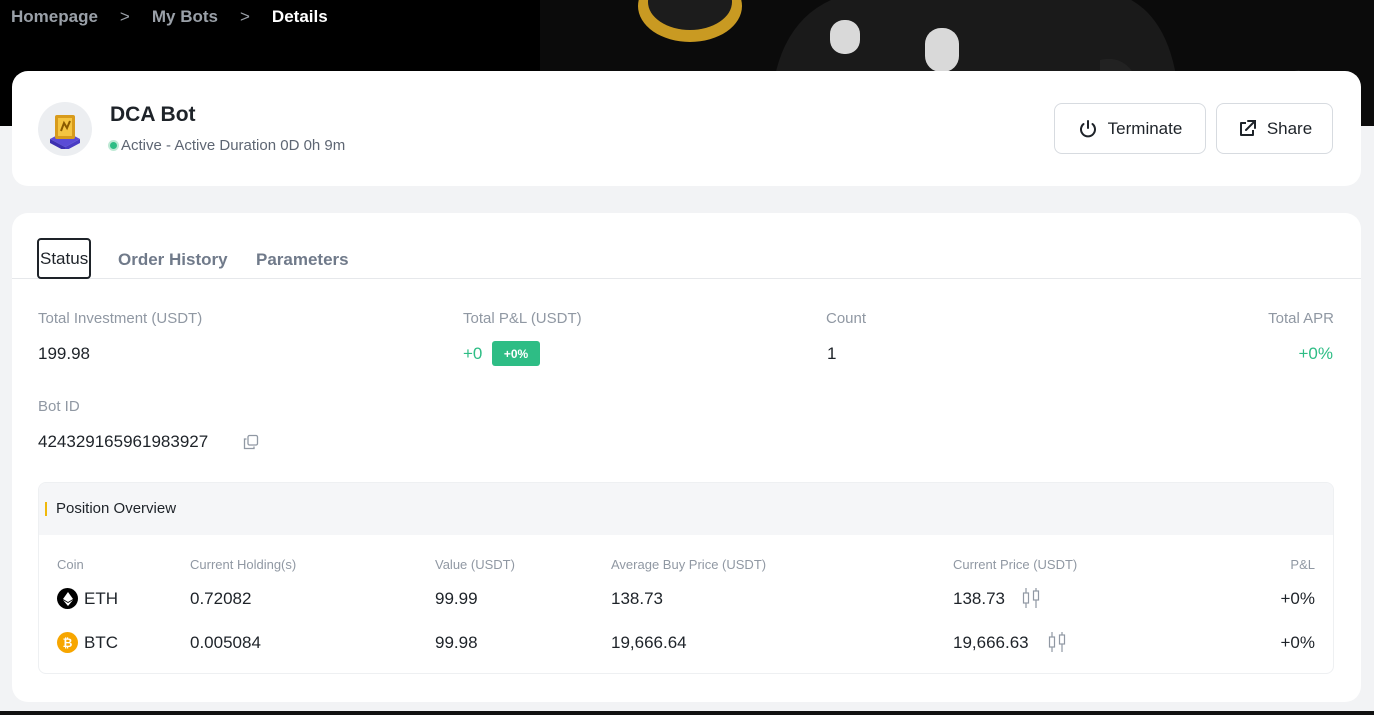  What do you see at coordinates (251, 442) in the screenshot?
I see `copy-icon` at bounding box center [251, 442].